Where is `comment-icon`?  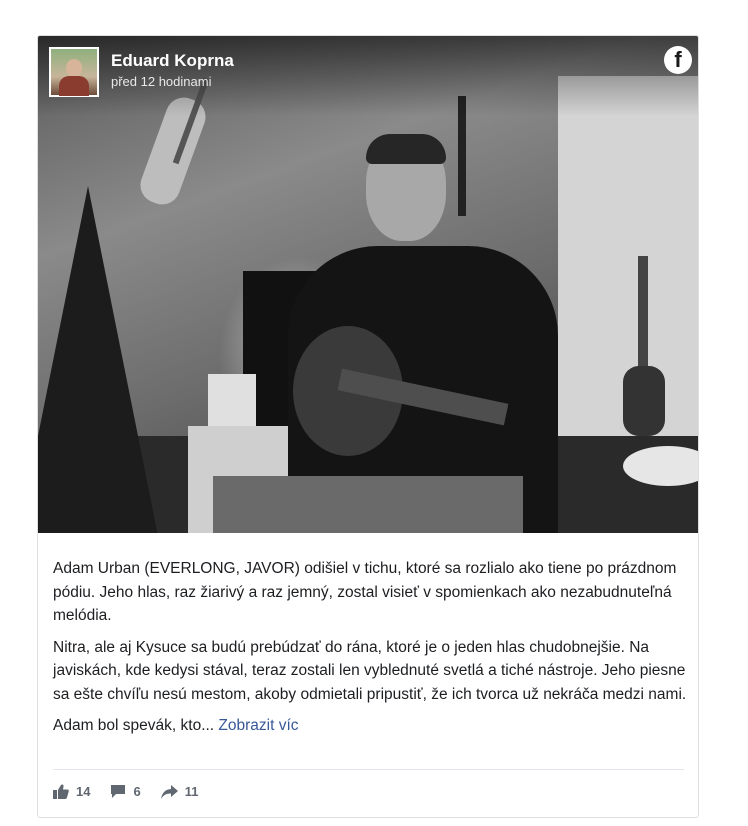
comment-icon is located at coordinates (118, 791).